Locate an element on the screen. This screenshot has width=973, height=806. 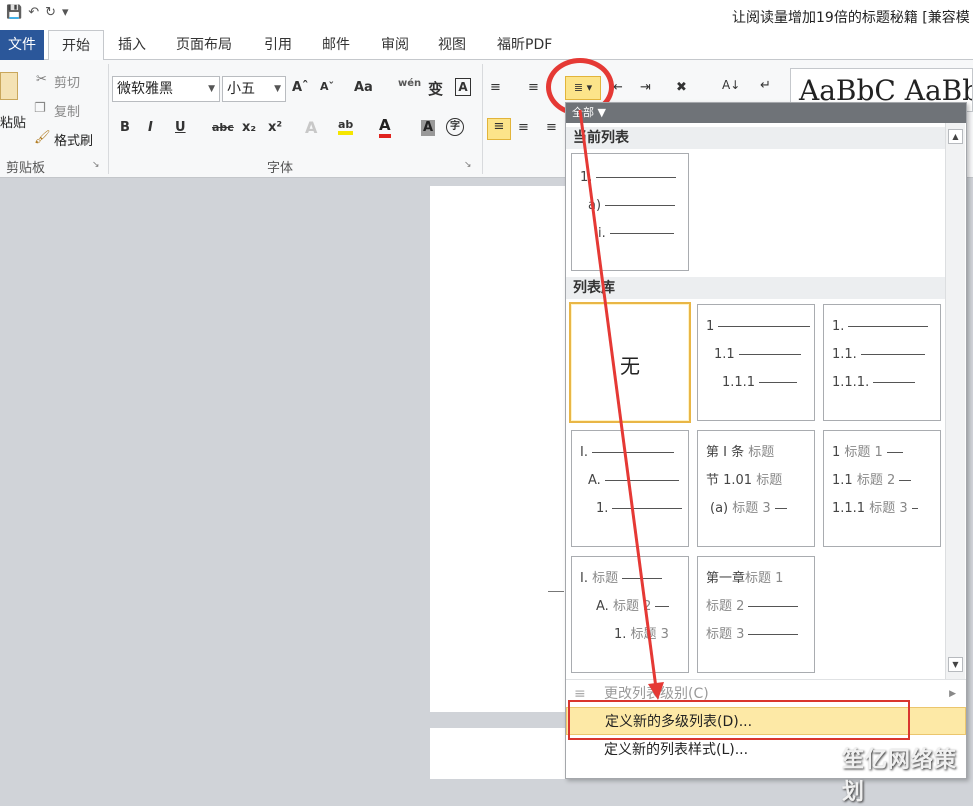
show-marks-icon: ↵ is located at coordinates (765, 85).